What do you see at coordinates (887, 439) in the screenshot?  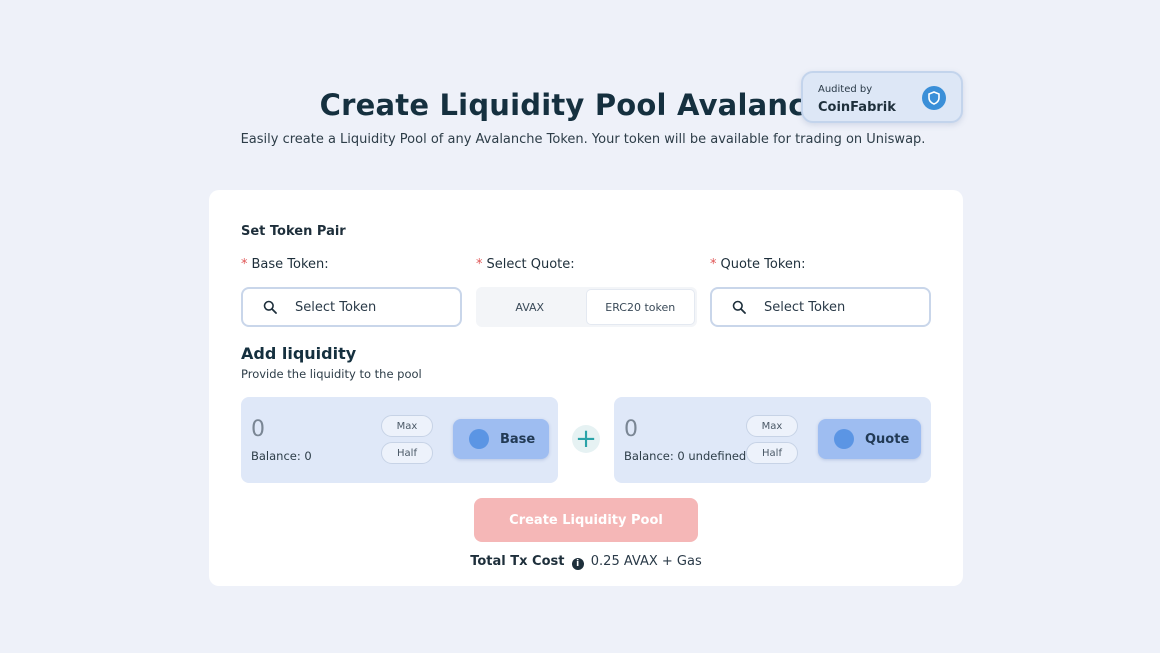 I see `quote-token-button-label: Quote` at bounding box center [887, 439].